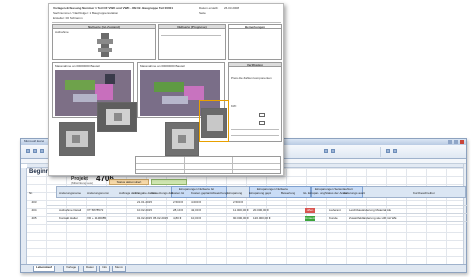 The width and height of the screenshot is (471, 277). Describe the element at coordinates (105, 269) in the screenshot. I see `sheet-tab-info: Info` at that location.